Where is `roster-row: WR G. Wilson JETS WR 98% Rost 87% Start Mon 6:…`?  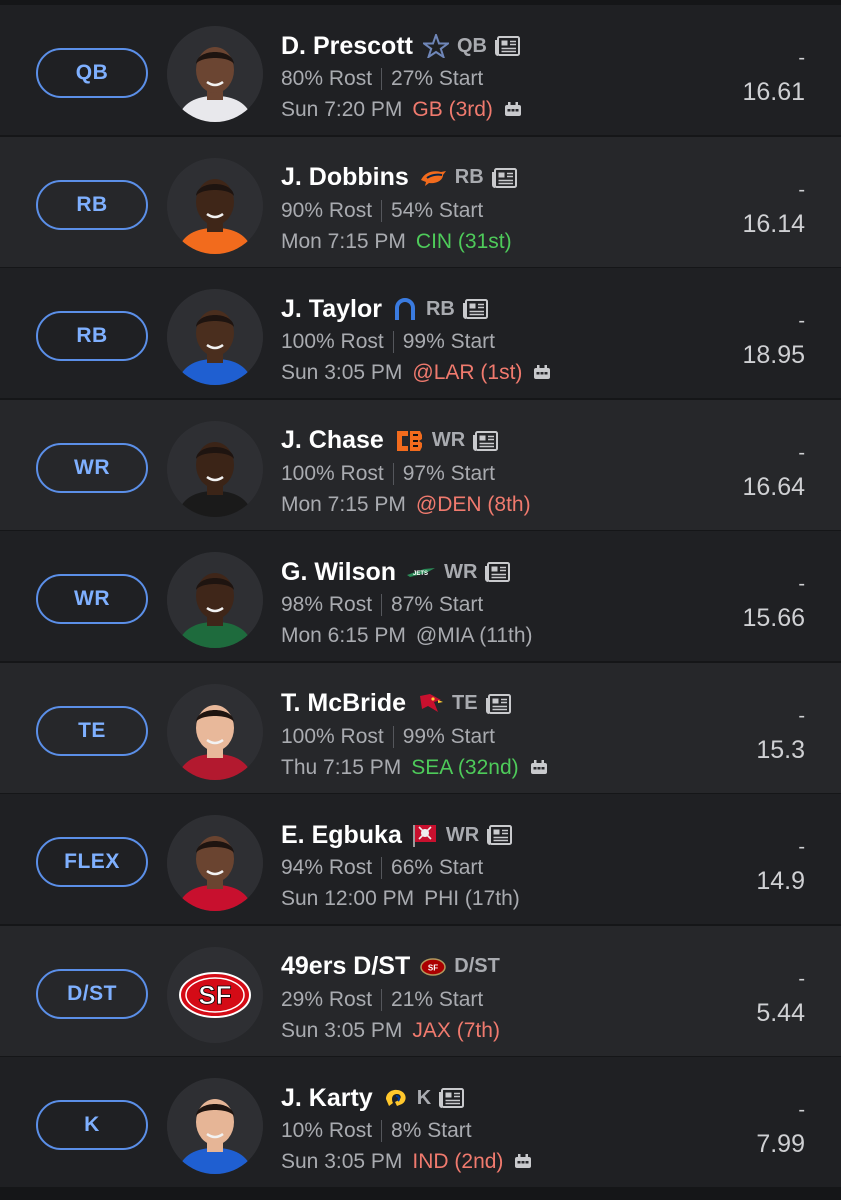 roster-row: WR G. Wilson JETS WR 98% Rost 87% Start Mon 6:… is located at coordinates (420, 596).